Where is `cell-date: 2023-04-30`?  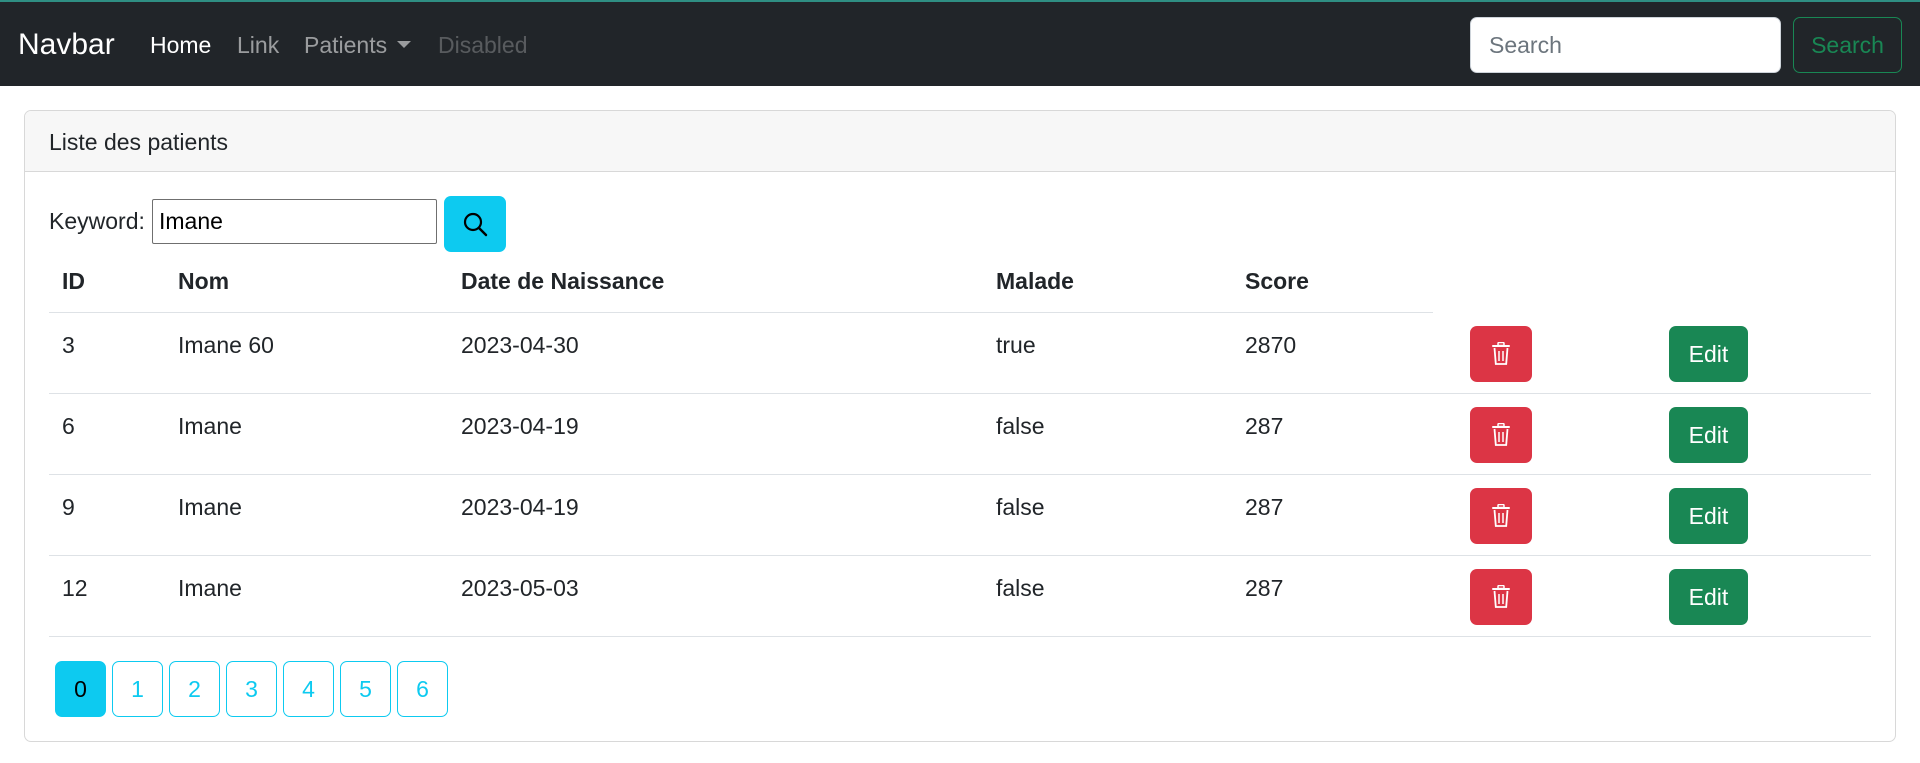 cell-date: 2023-04-30 is located at coordinates (520, 345).